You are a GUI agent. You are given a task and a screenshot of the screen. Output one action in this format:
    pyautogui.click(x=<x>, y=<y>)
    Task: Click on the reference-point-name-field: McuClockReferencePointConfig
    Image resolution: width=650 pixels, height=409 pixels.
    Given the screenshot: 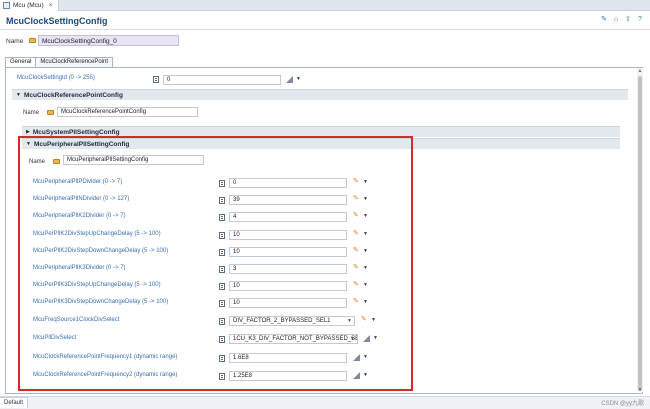 What is the action you would take?
    pyautogui.click(x=127, y=112)
    